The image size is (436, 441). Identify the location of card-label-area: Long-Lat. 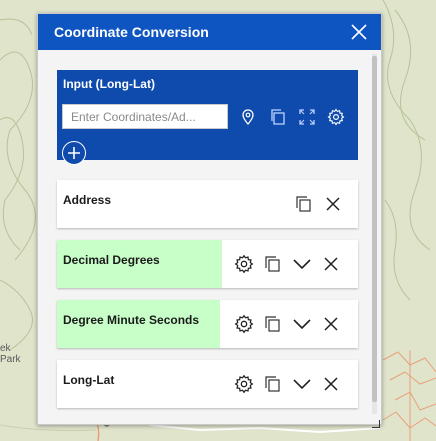
(132, 384).